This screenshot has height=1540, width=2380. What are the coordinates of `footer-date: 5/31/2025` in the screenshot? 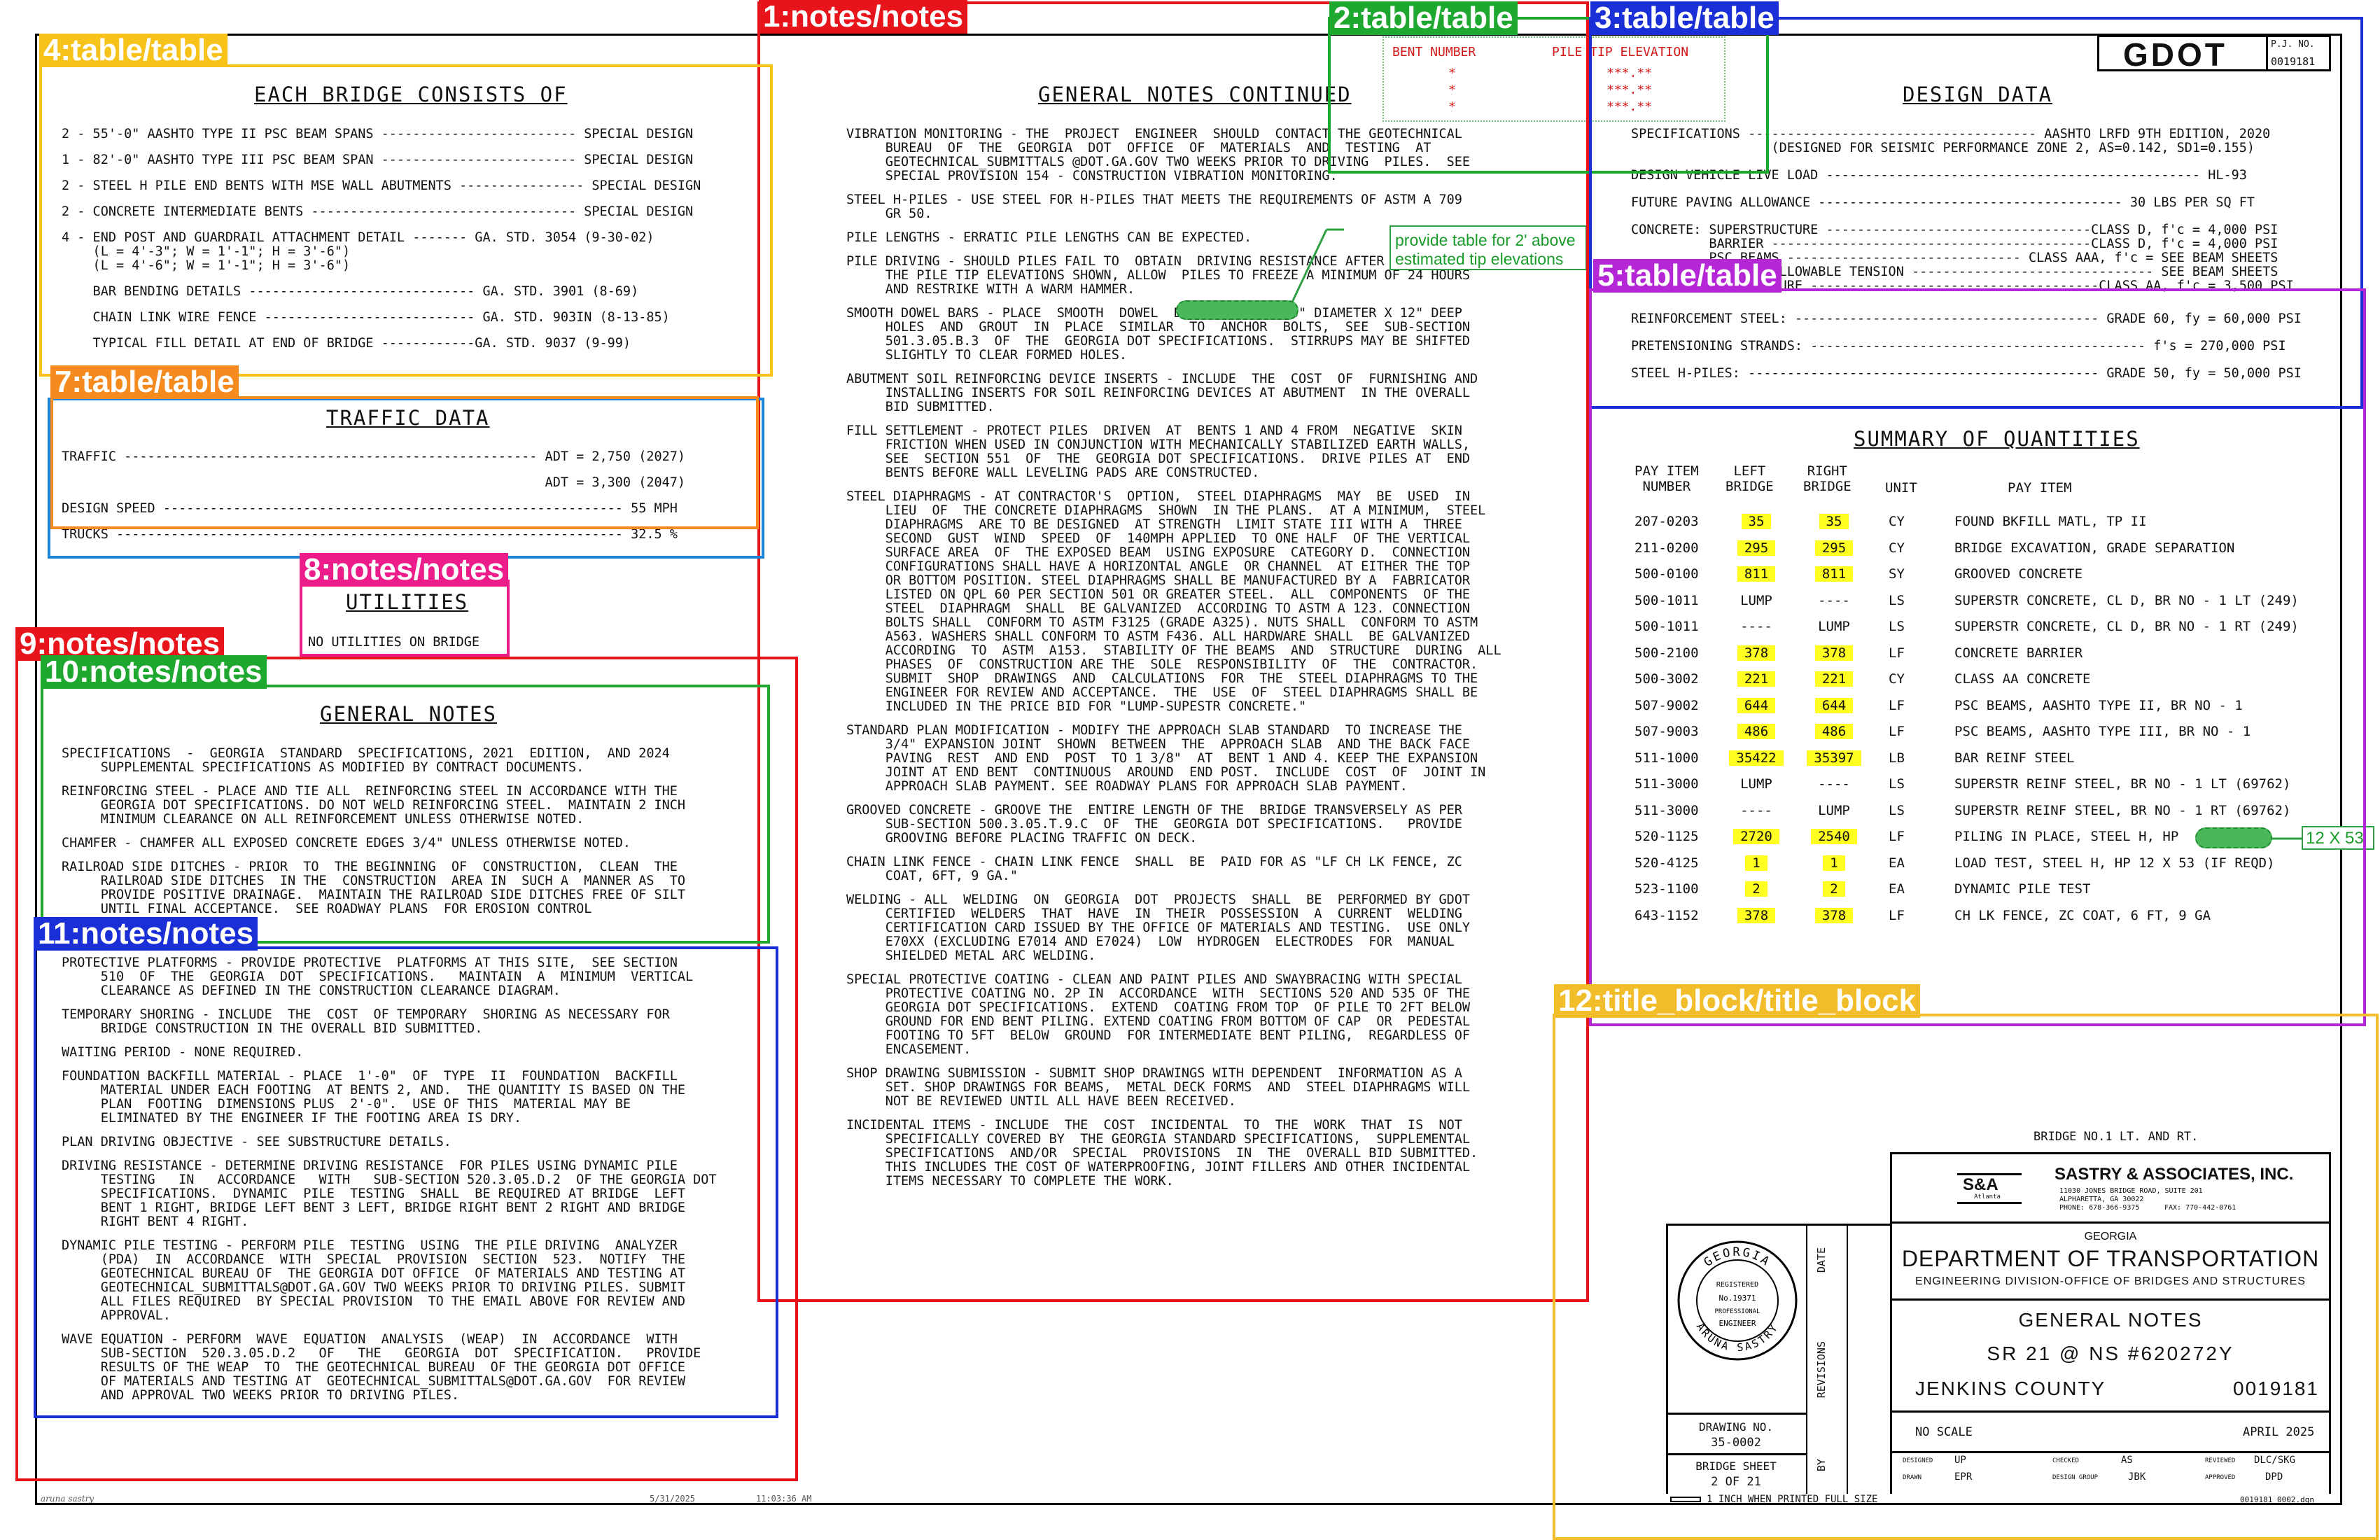 It's located at (673, 1499).